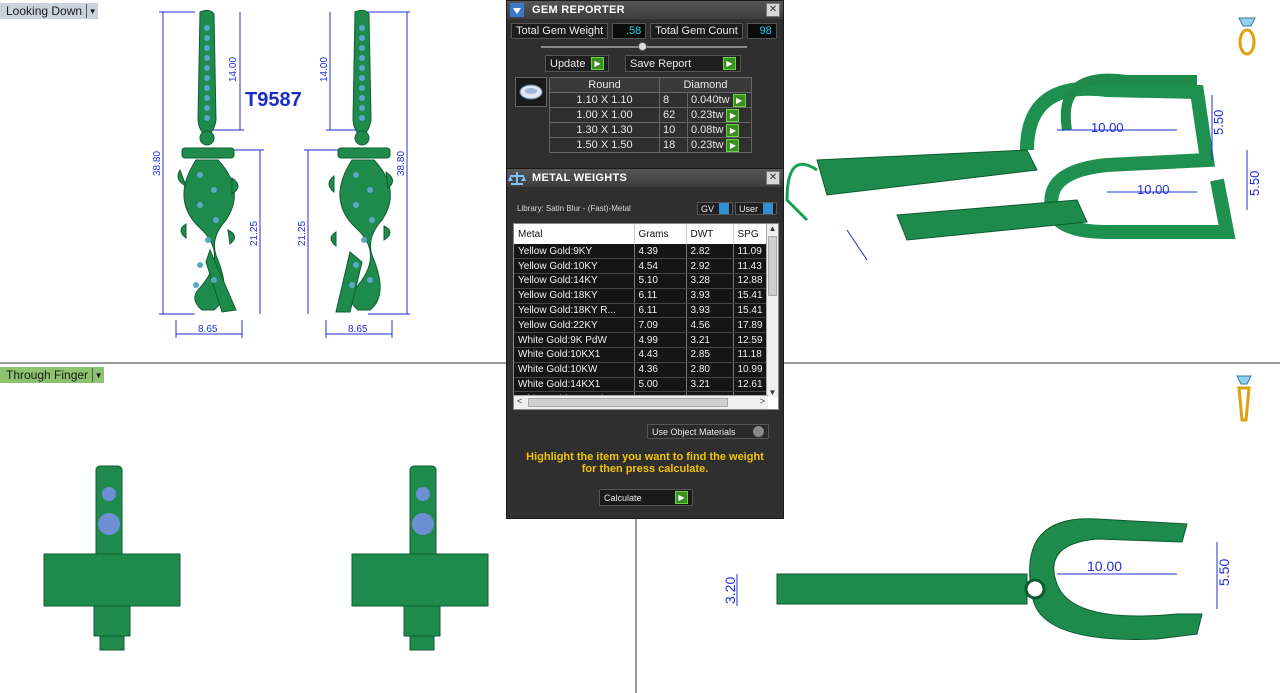 The width and height of the screenshot is (1280, 693). Describe the element at coordinates (1218, 122) in the screenshot. I see `dim-height-upper: 5.50` at that location.